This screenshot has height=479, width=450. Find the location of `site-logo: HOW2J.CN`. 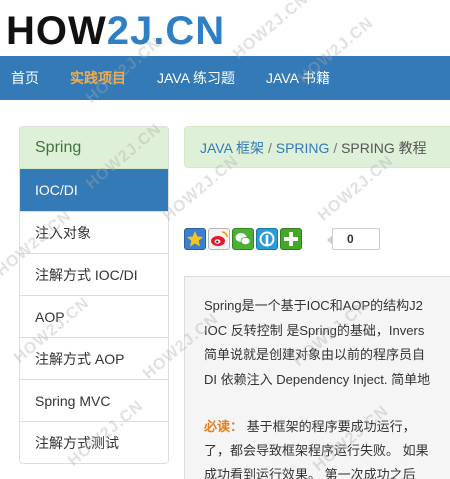

site-logo: HOW2J.CN is located at coordinates (115, 31).